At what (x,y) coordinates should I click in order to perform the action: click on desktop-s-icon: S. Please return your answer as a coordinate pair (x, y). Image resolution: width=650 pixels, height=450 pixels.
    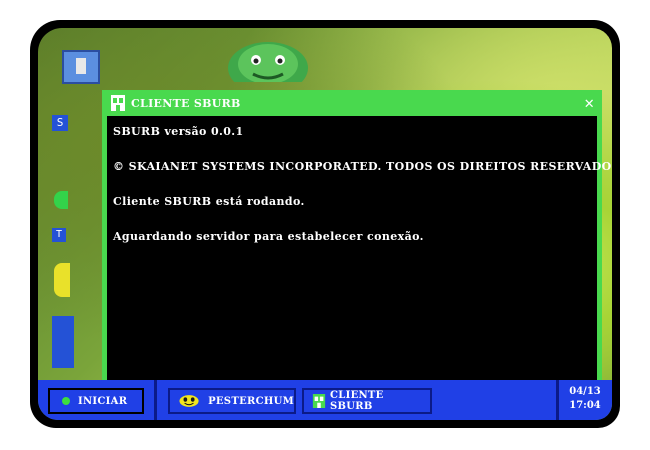
    Looking at the image, I should click on (60, 123).